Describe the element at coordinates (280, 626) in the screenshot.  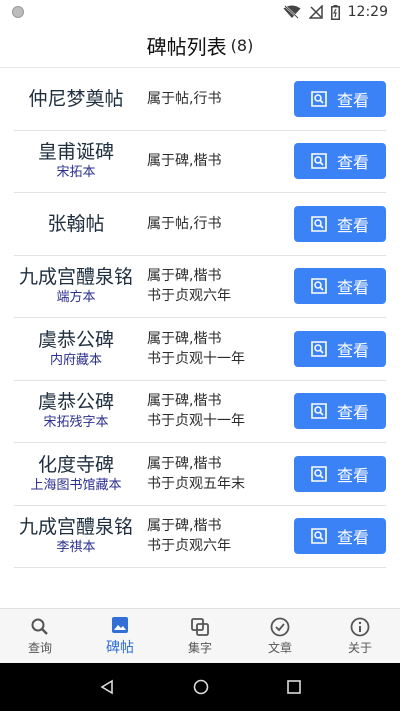
I see `check-circle-icon` at that location.